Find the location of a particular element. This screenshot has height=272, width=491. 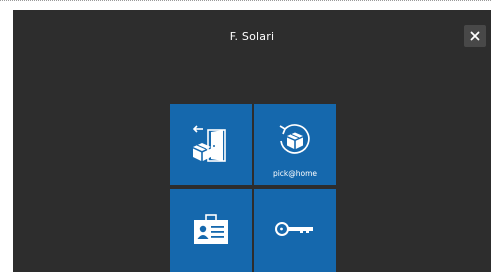

top-border is located at coordinates (245, 0).